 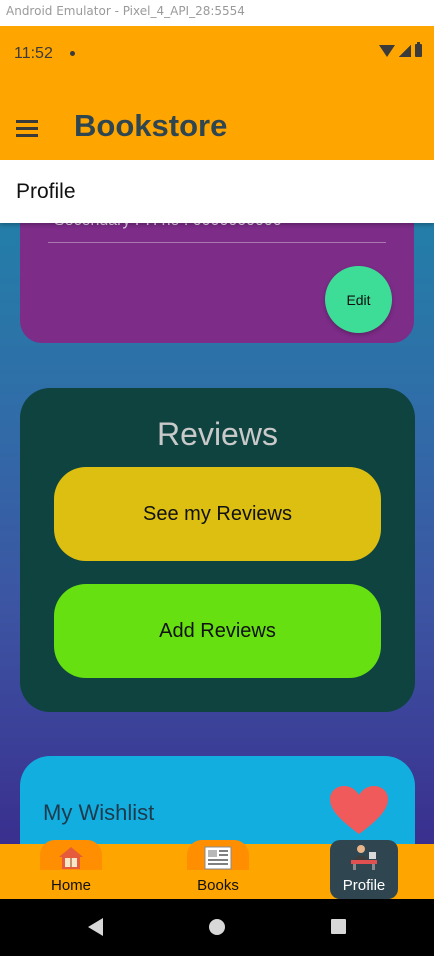 I want to click on home-circle-icon, so click(x=217, y=927).